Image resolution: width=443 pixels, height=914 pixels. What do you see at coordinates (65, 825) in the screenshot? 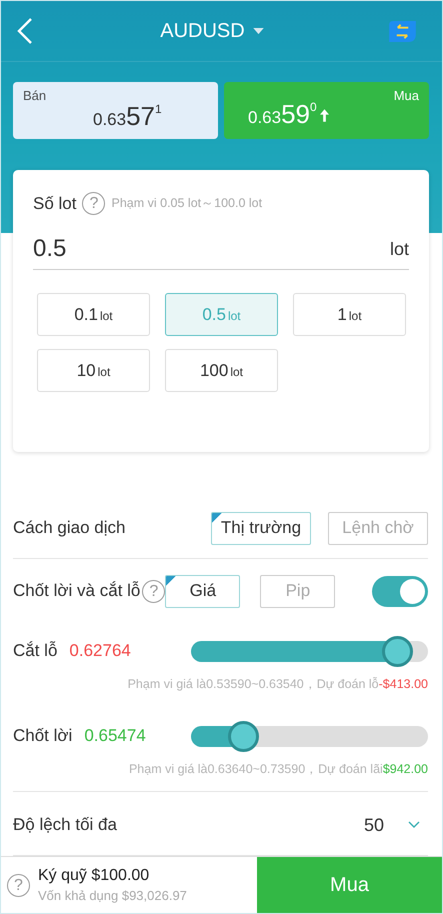
I see `row-label: Độ lệch tối đa` at bounding box center [65, 825].